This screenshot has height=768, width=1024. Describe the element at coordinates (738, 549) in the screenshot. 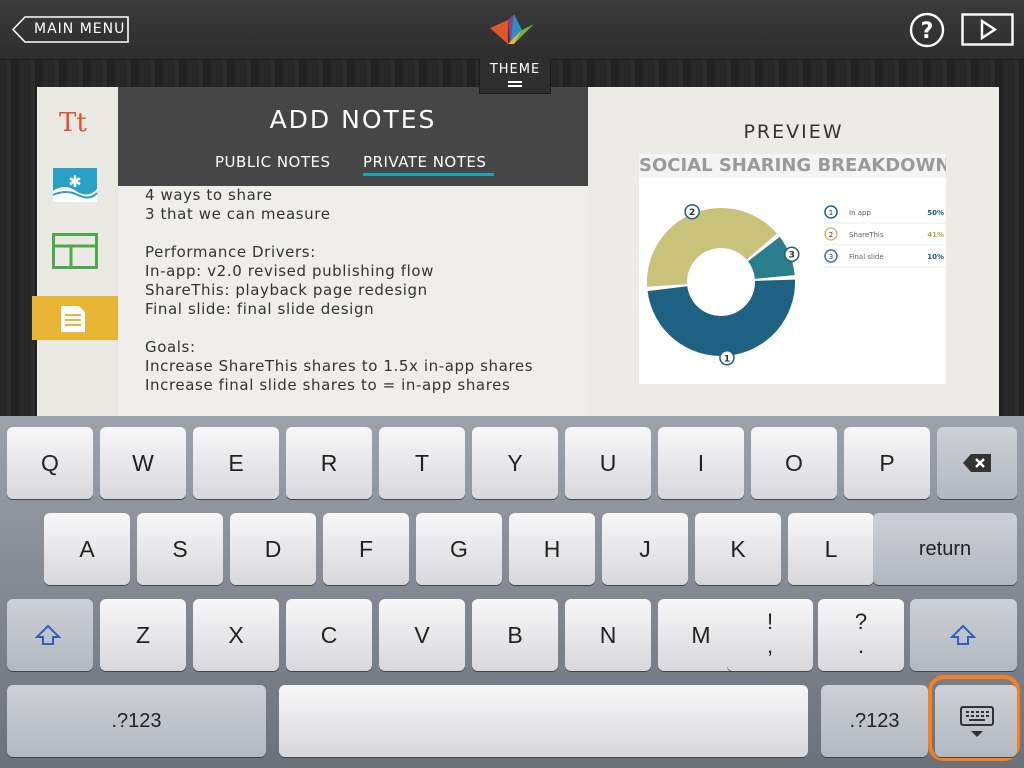

I see `key-k: K` at that location.